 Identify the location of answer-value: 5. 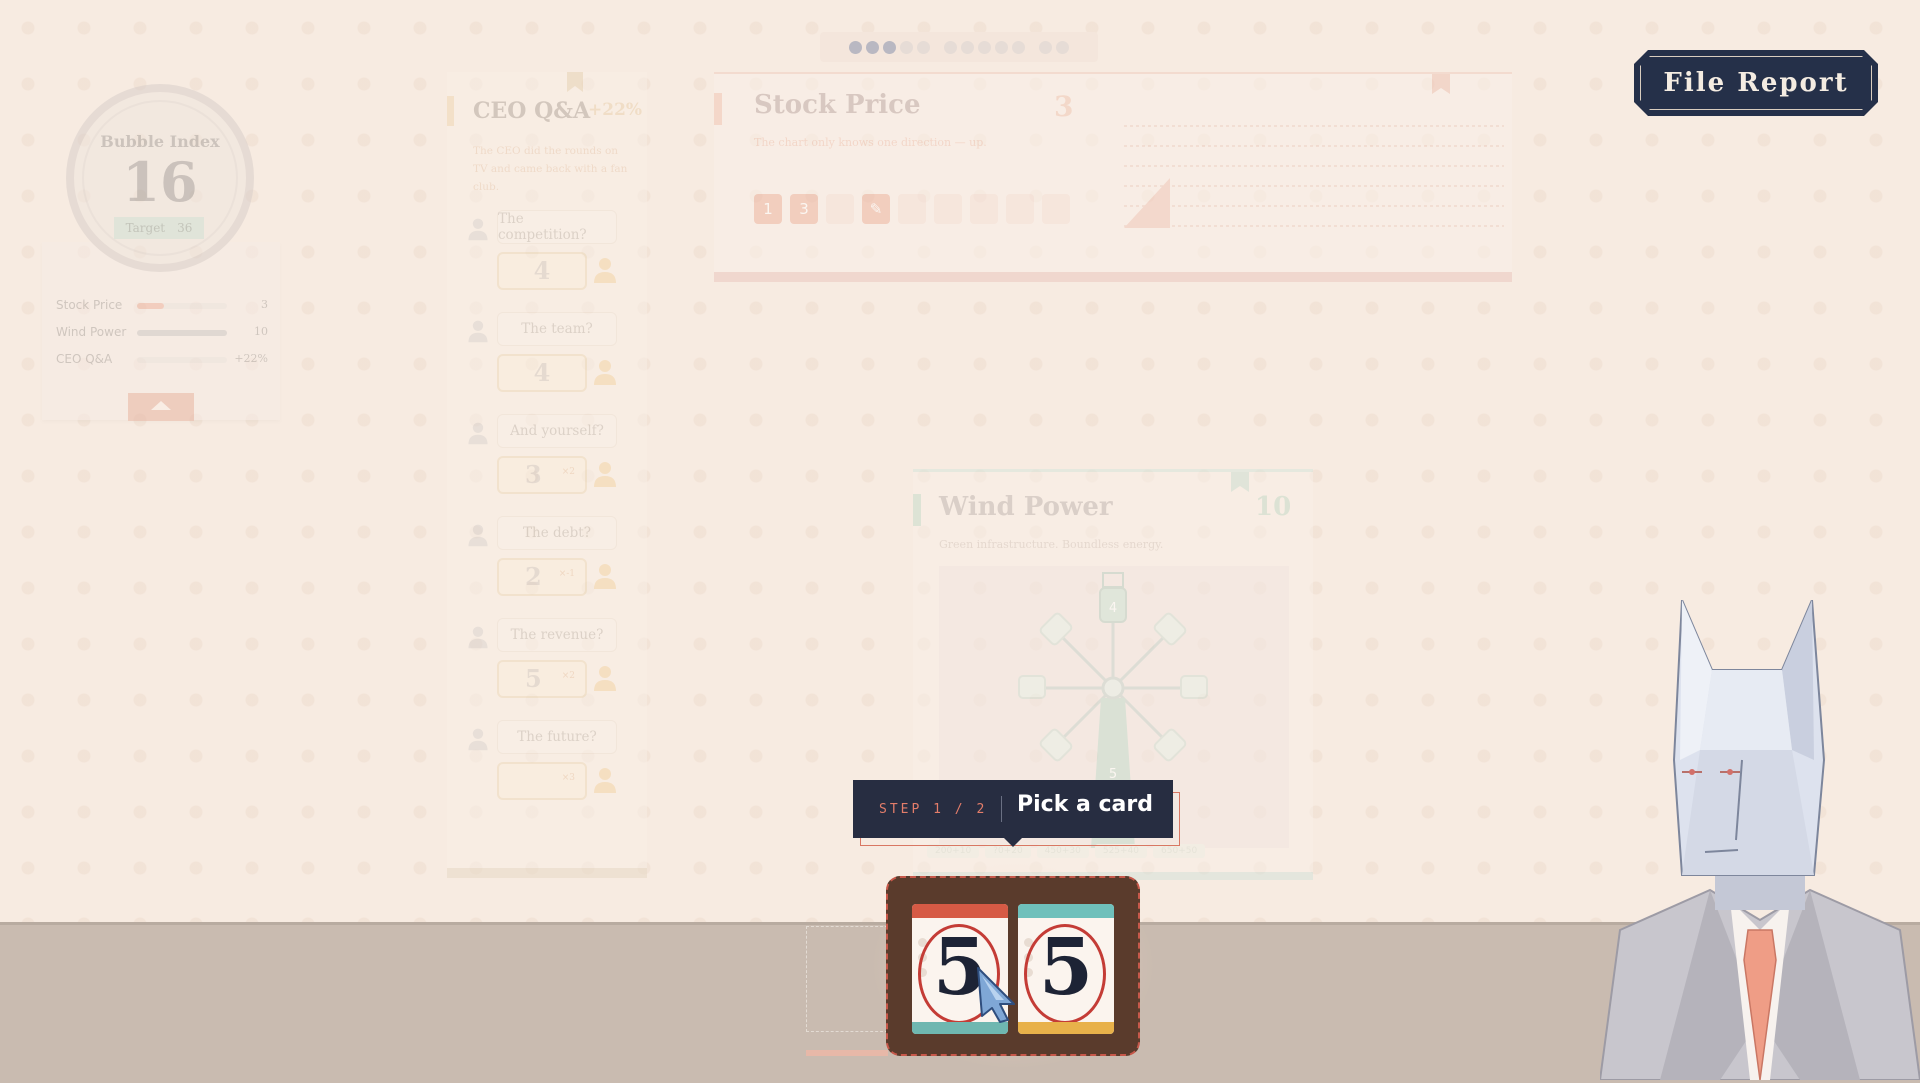
(533, 678).